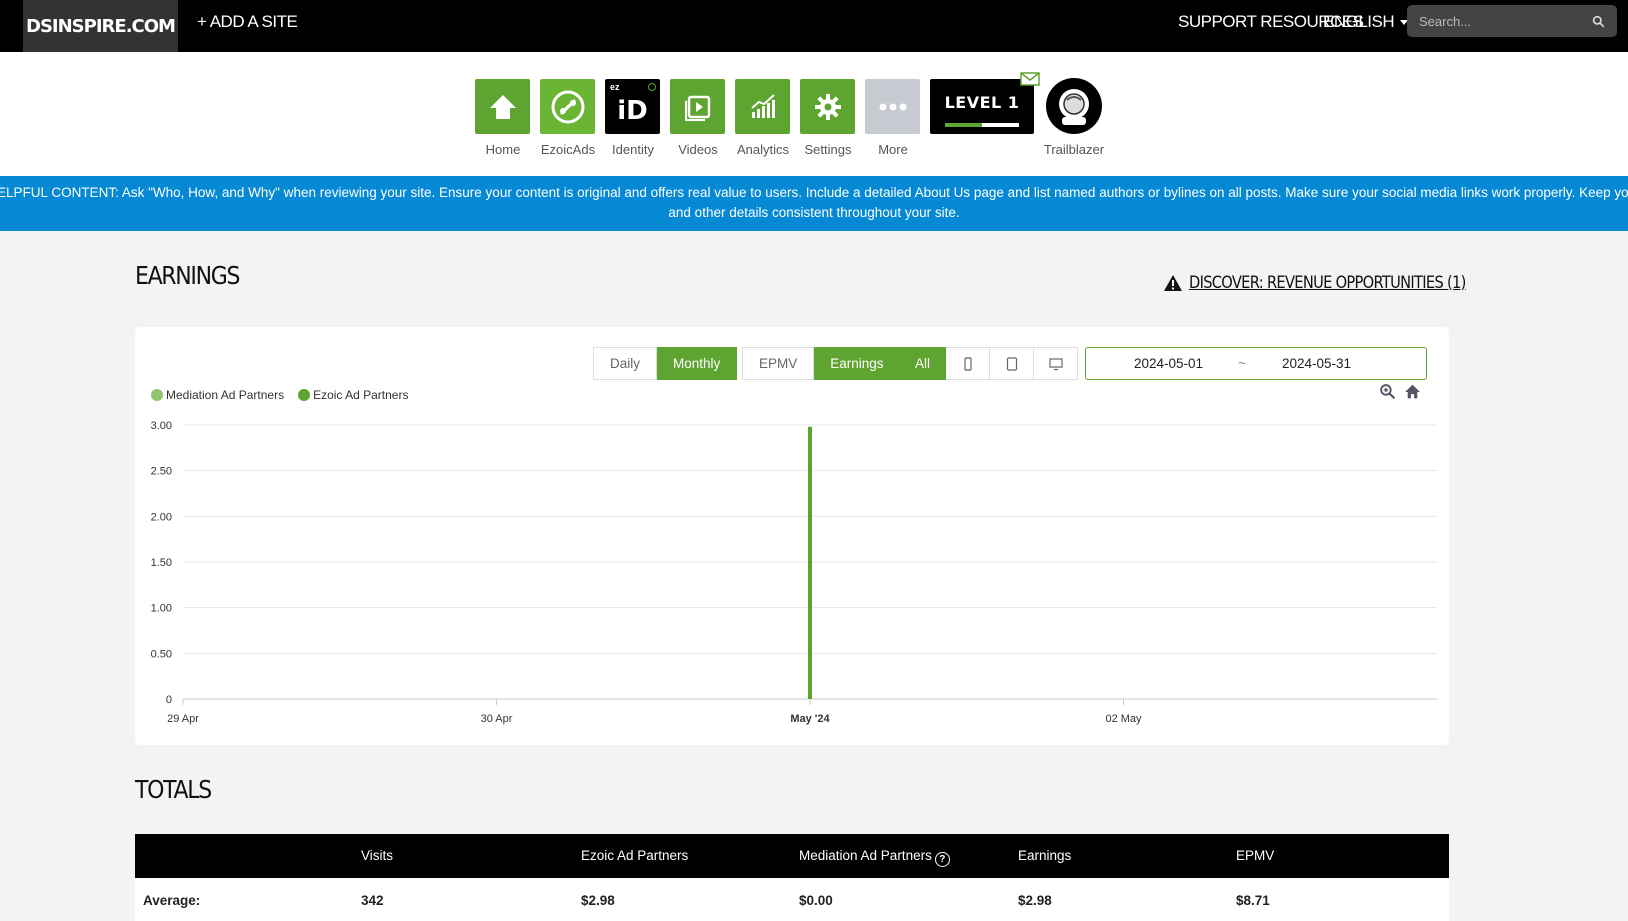 Image resolution: width=1628 pixels, height=921 pixels. I want to click on gear-icon, so click(827, 106).